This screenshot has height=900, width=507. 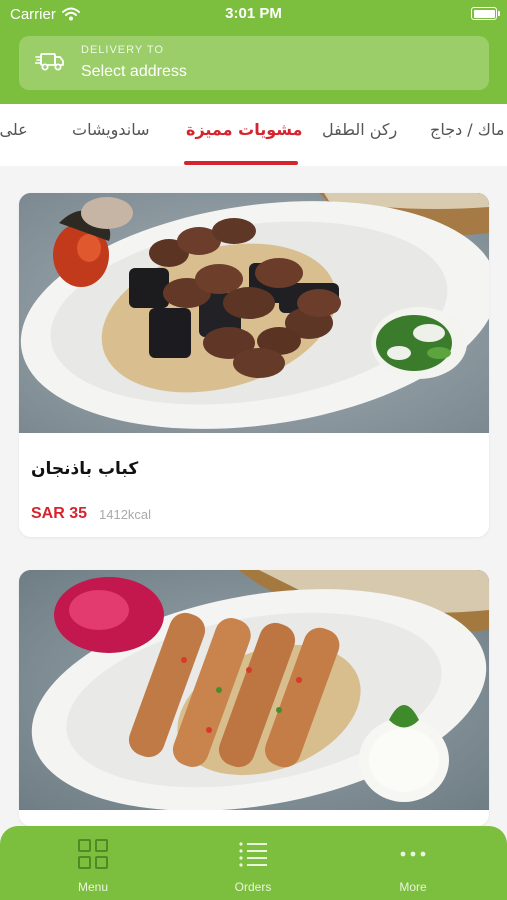 I want to click on tab-kids-corner: ركن الطفل, so click(x=359, y=129).